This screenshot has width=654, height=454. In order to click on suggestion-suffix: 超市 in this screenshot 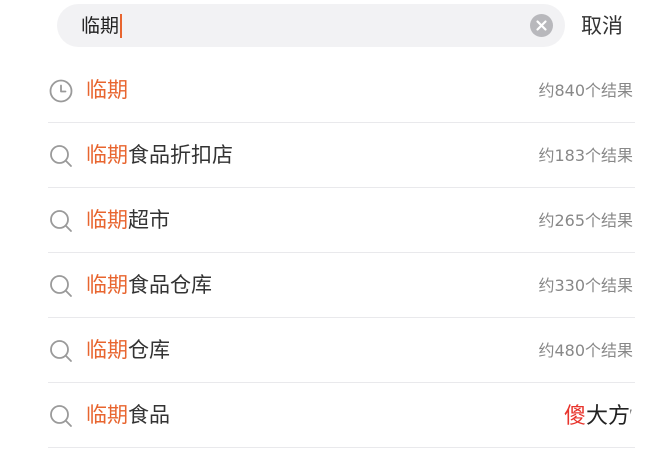, I will do `click(149, 220)`.